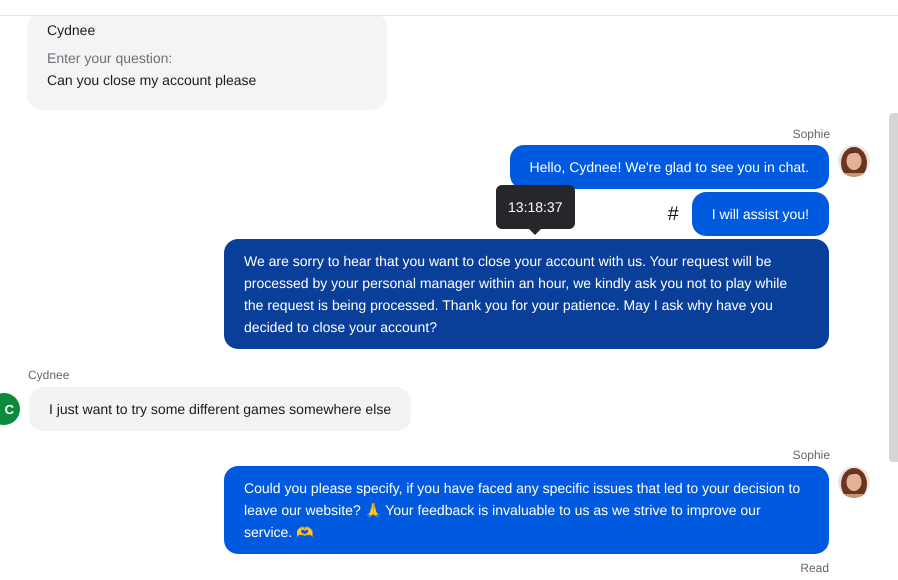 This screenshot has width=898, height=580. What do you see at coordinates (526, 510) in the screenshot?
I see `message-bubble: Could you please specify, if you have faced any specific issues that led to your decision to leave our website? 🙏 Your feedback is invaluable to us as we strive to improve our service. 🫶` at bounding box center [526, 510].